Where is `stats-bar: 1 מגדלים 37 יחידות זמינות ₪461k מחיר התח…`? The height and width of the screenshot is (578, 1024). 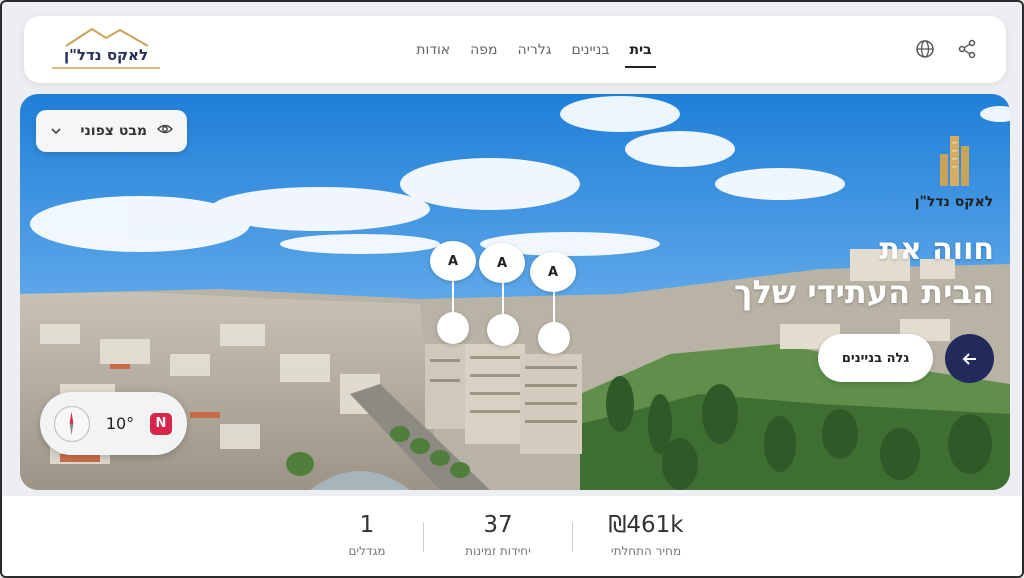 stats-bar: 1 מגדלים 37 יחידות זמינות ₪461k מחיר התח… is located at coordinates (512, 536).